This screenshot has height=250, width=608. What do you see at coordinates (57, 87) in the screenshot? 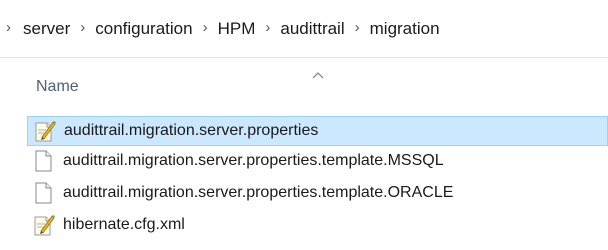
I see `column-header-name: Name` at bounding box center [57, 87].